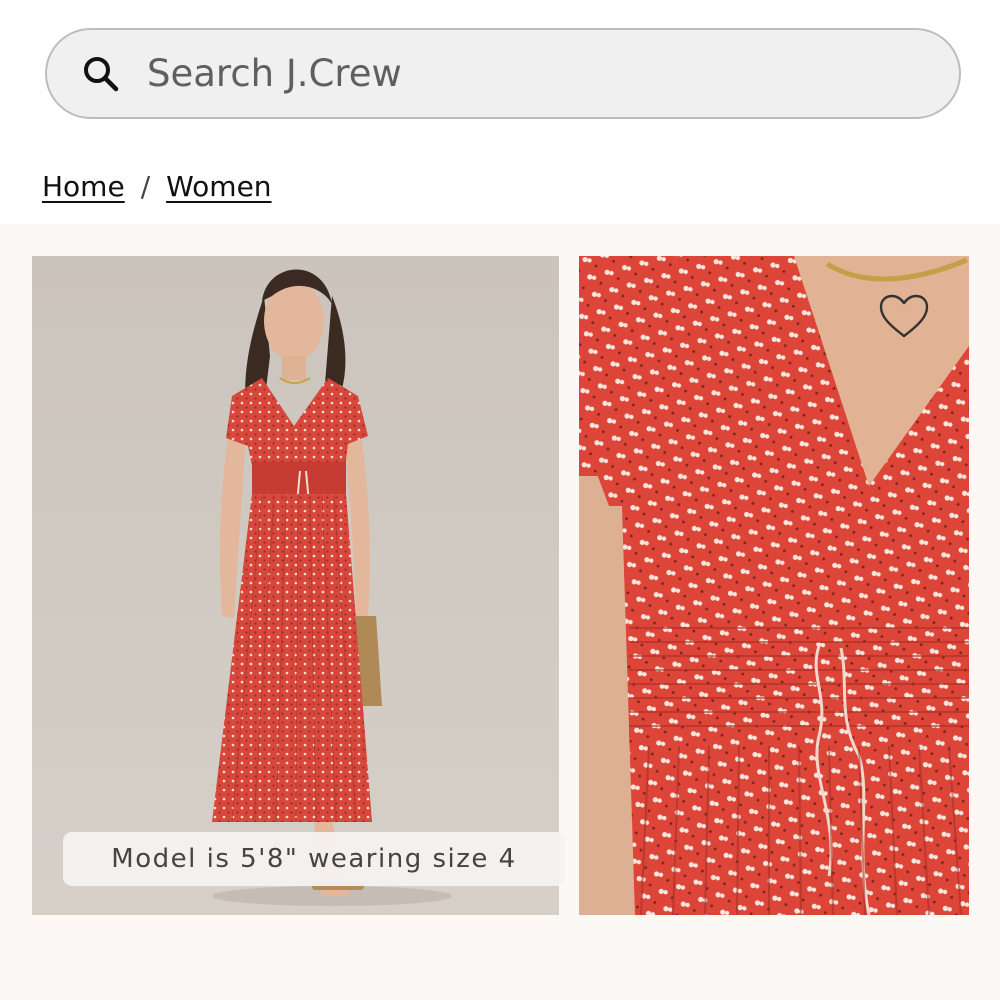 The width and height of the screenshot is (1000, 1000). I want to click on search-icon, so click(101, 74).